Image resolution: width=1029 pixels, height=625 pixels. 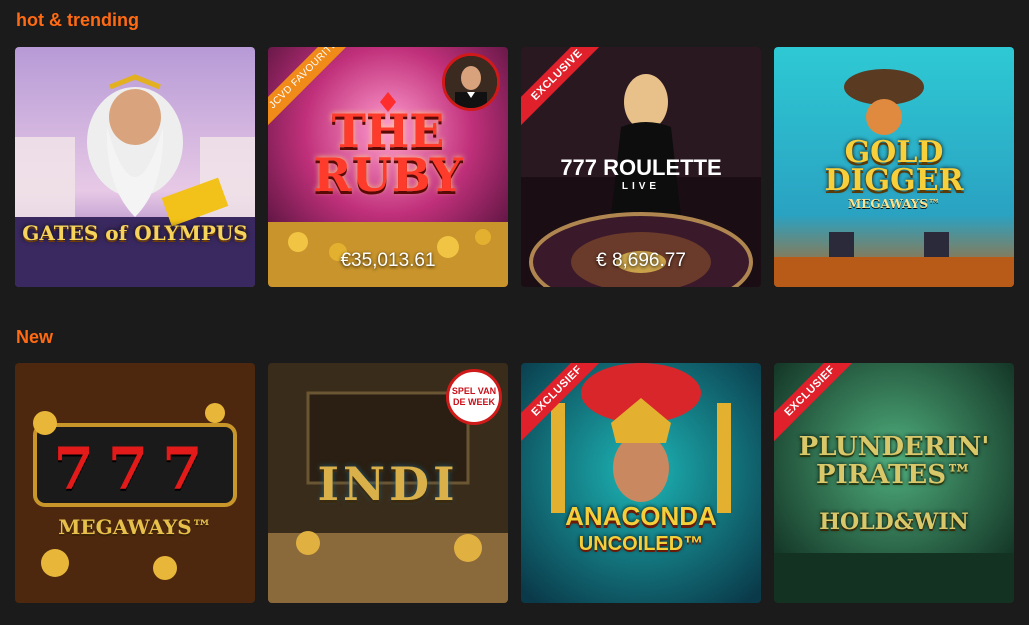 I want to click on game-tile-plunderin-pirates: PLUNDERIN' PIRATES™ HOLD&WIN EXCLUSIEF, so click(x=894, y=483).